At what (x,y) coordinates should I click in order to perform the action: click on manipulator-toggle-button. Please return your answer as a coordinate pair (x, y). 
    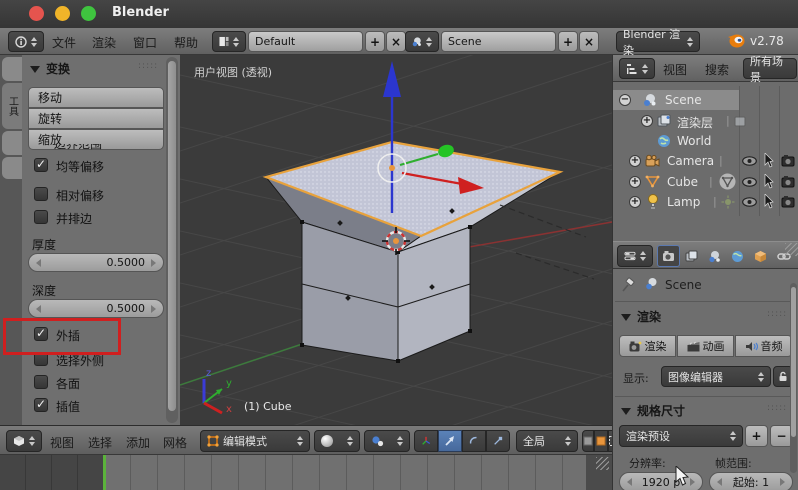
    Looking at the image, I should click on (426, 441).